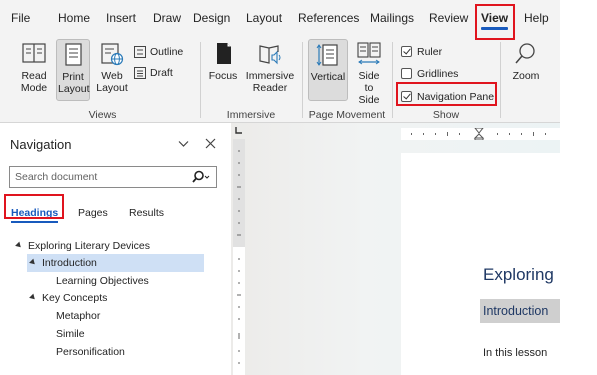 The image size is (597, 375). I want to click on vertical-scroll-icon, so click(327, 55).